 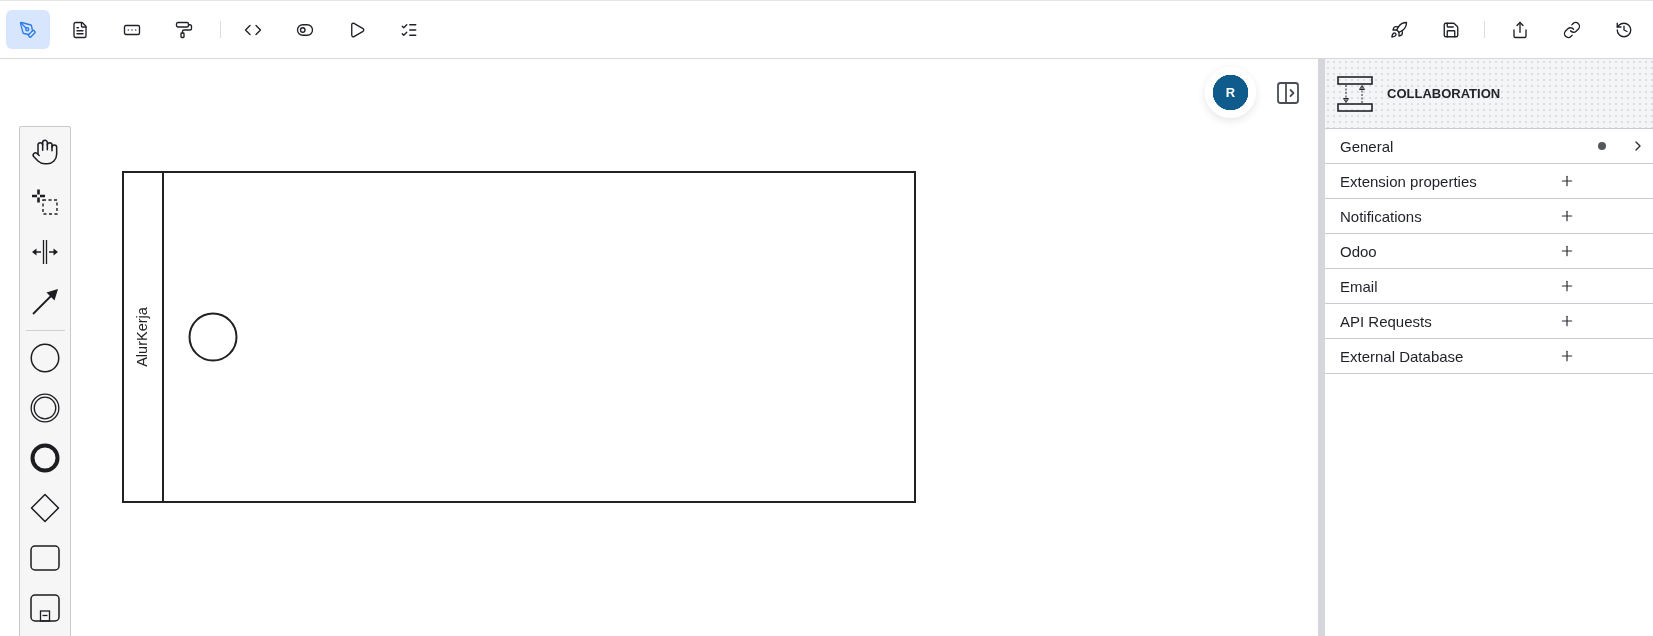 I want to click on group-header: External Database, so click(x=1489, y=356).